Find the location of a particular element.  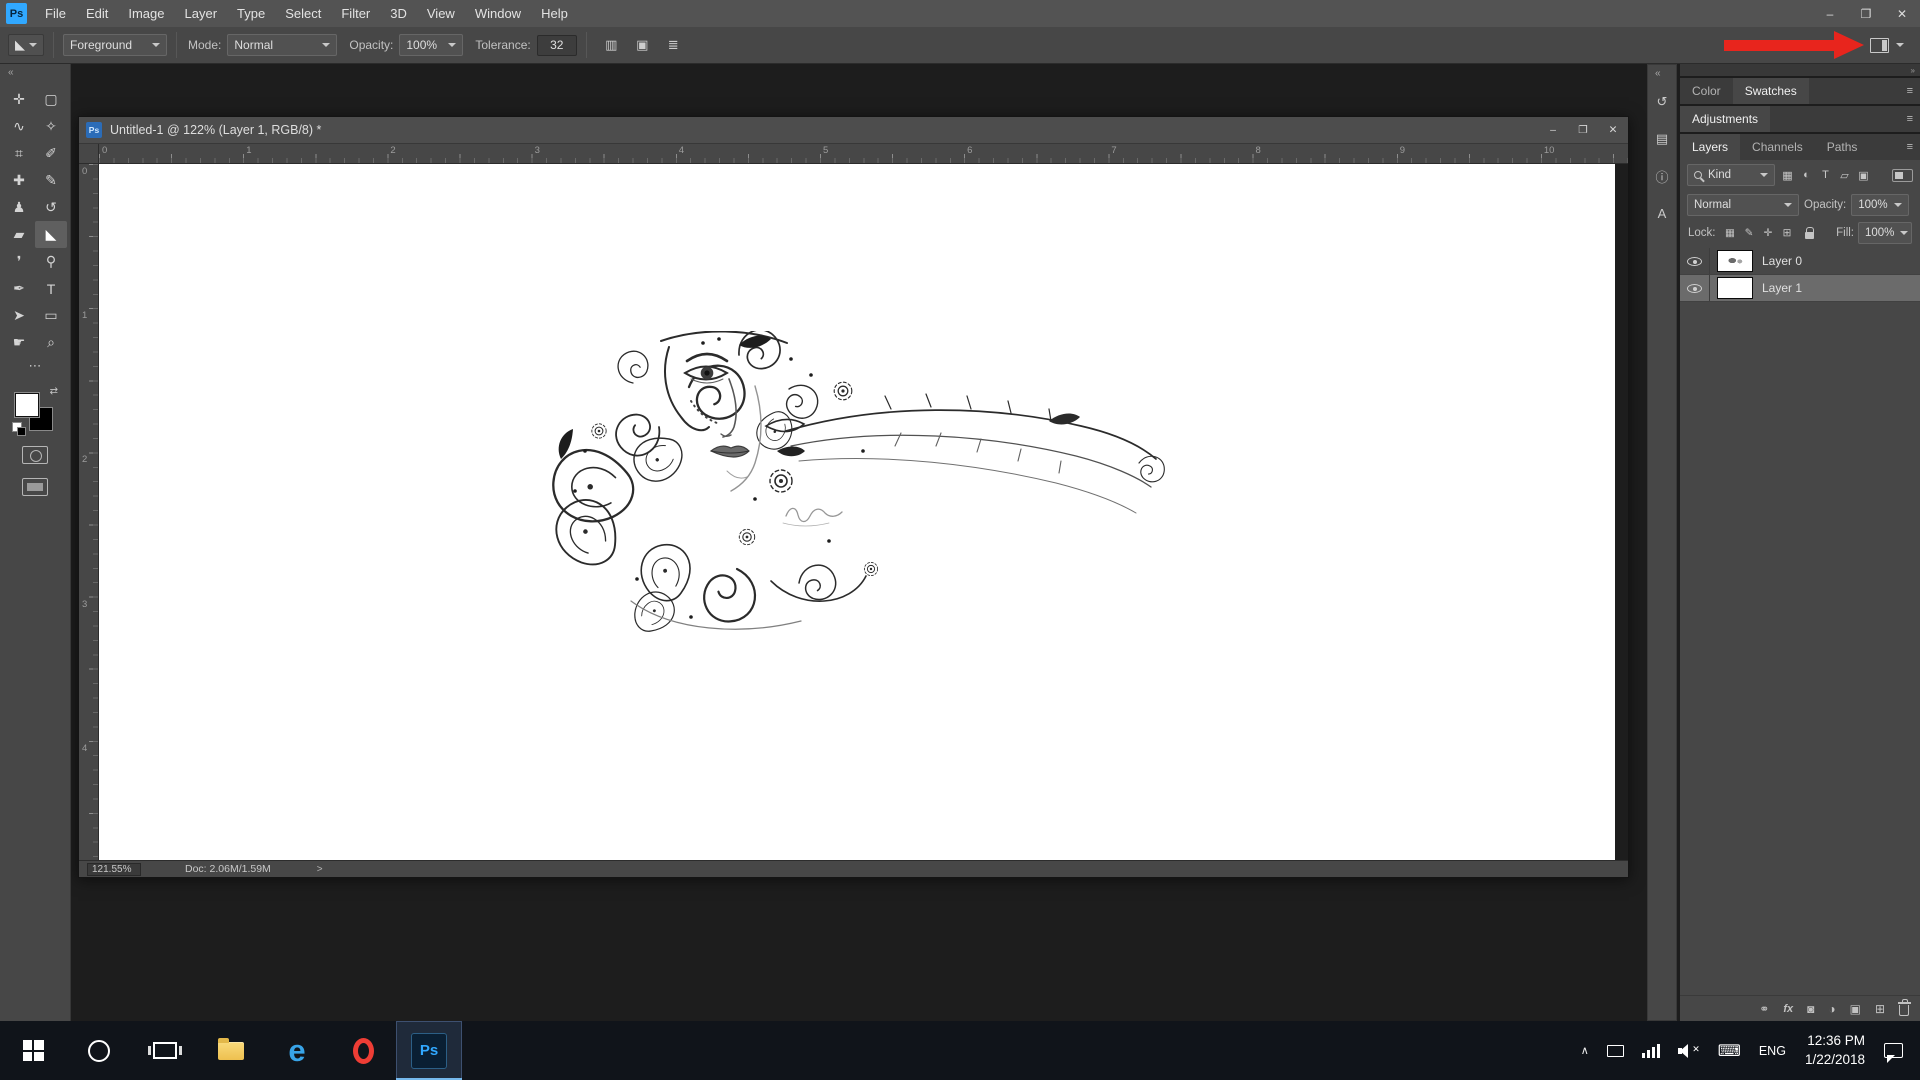

properties-panel-icon: ▤ is located at coordinates (1662, 139).